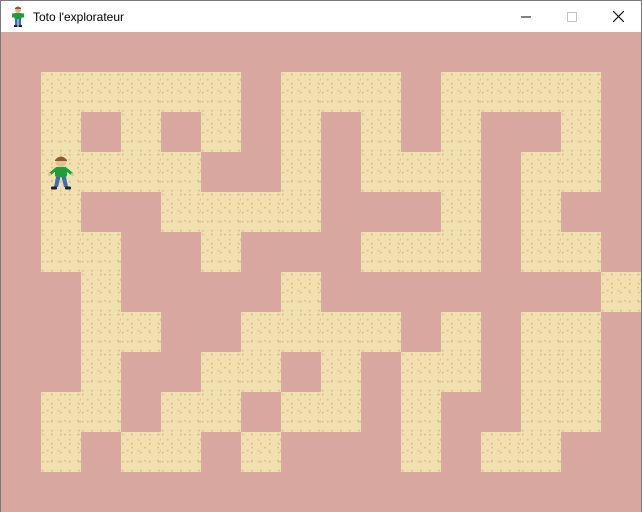  Describe the element at coordinates (618, 16) in the screenshot. I see `close-button` at that location.